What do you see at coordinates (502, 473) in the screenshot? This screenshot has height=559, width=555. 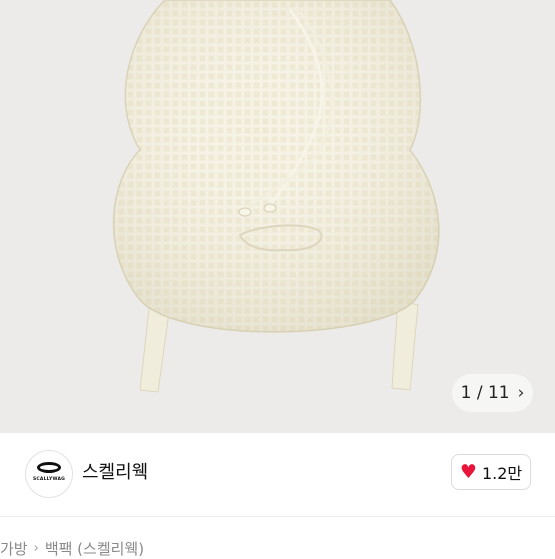 I see `like-count: 1.2만` at bounding box center [502, 473].